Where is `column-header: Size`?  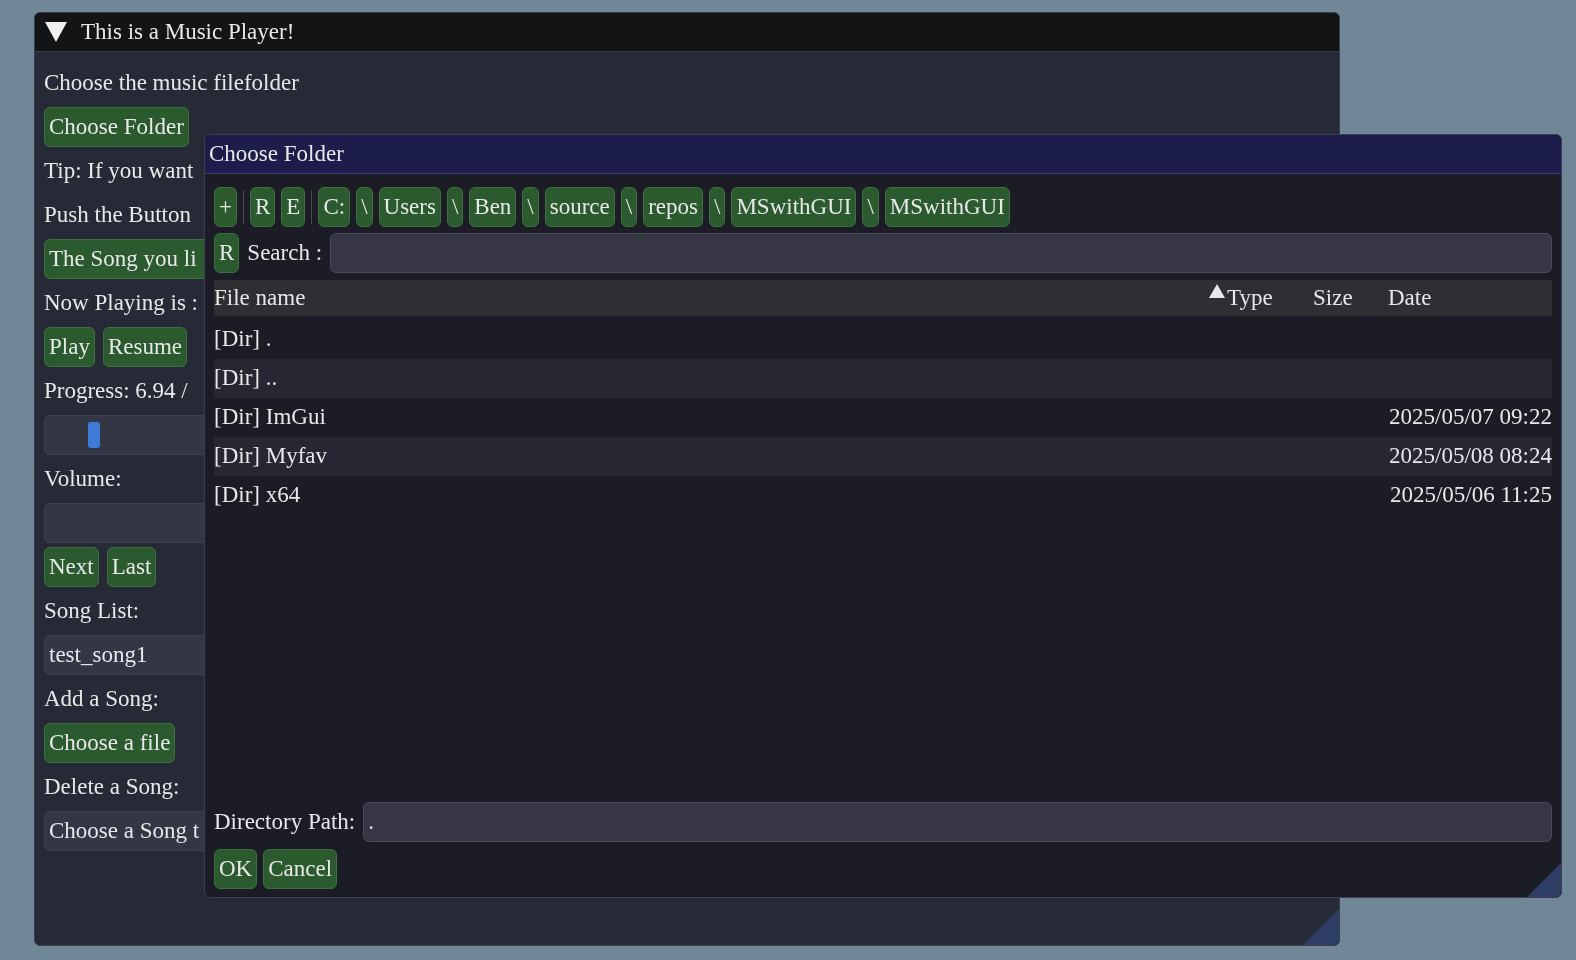
column-header: Size is located at coordinates (1333, 297).